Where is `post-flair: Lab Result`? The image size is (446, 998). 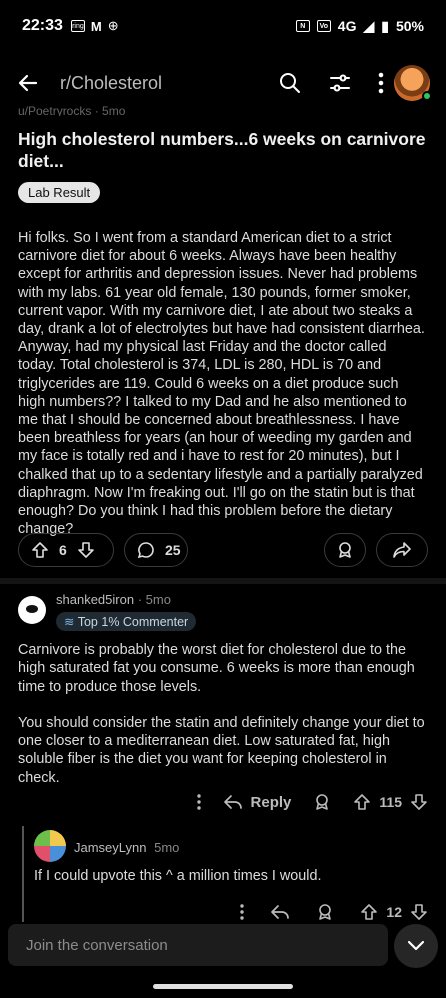 post-flair: Lab Result is located at coordinates (59, 192).